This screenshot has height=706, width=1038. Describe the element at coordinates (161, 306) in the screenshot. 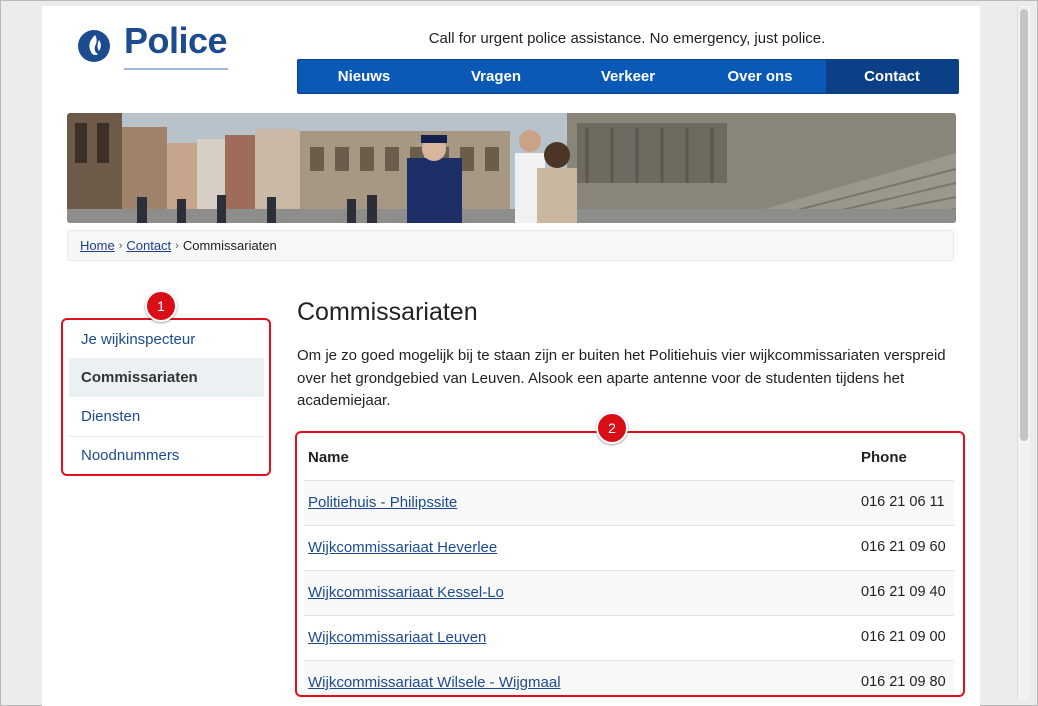

I see `callout-badge-1: 1` at that location.